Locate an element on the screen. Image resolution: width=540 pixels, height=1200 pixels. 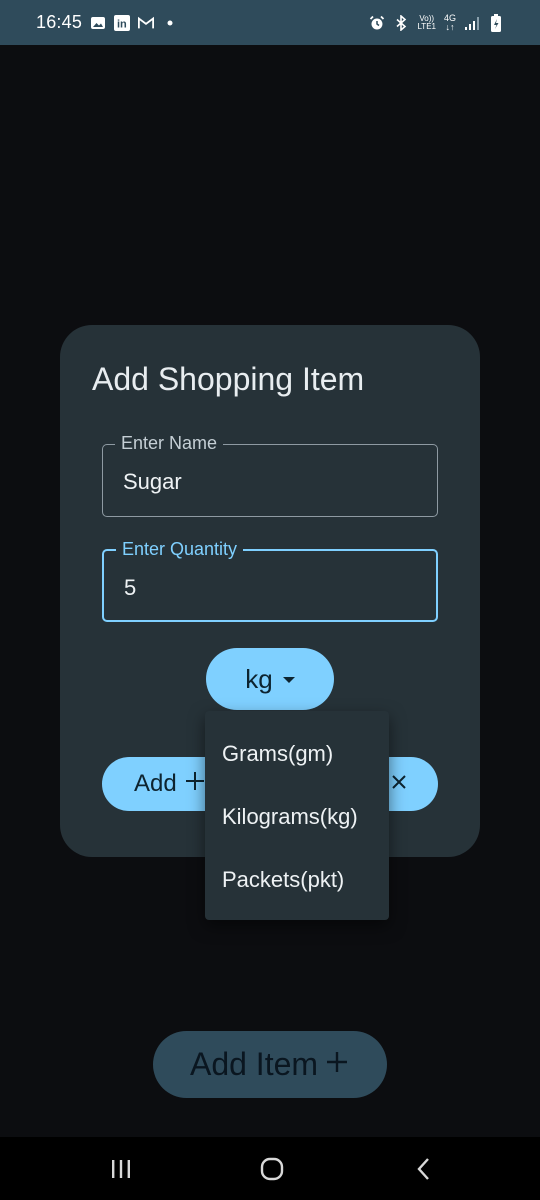
unit-select-value: kg is located at coordinates (259, 678).